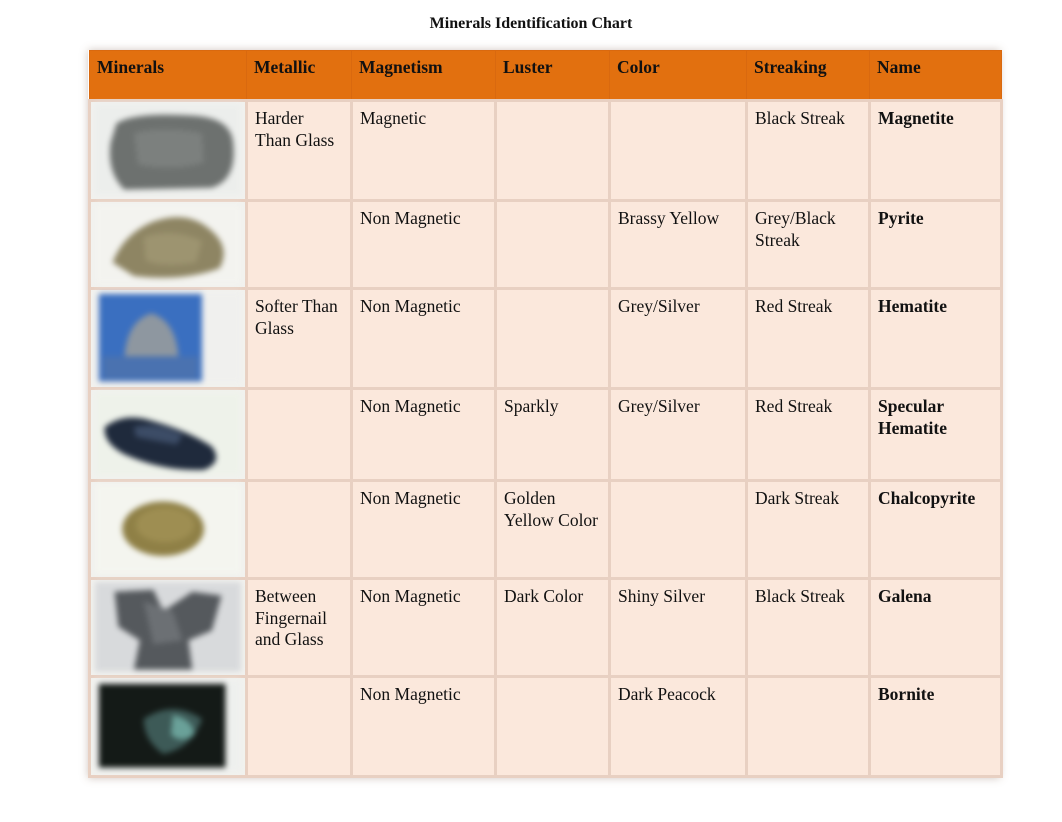 This screenshot has width=1062, height=822. I want to click on luster-cell: Dark Color, so click(552, 627).